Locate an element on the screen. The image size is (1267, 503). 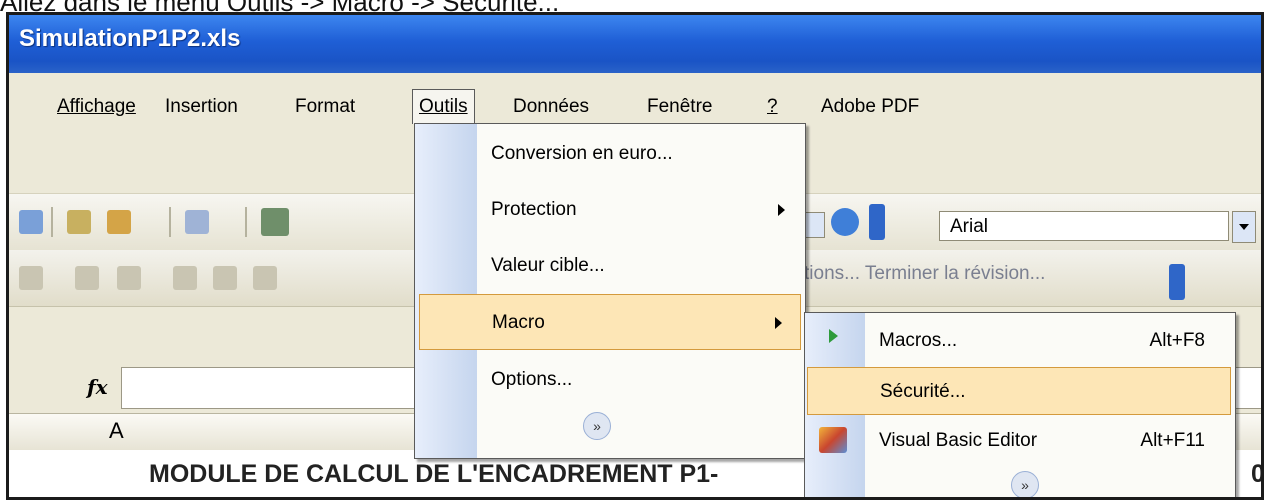
menu-help: ? is located at coordinates (772, 107).